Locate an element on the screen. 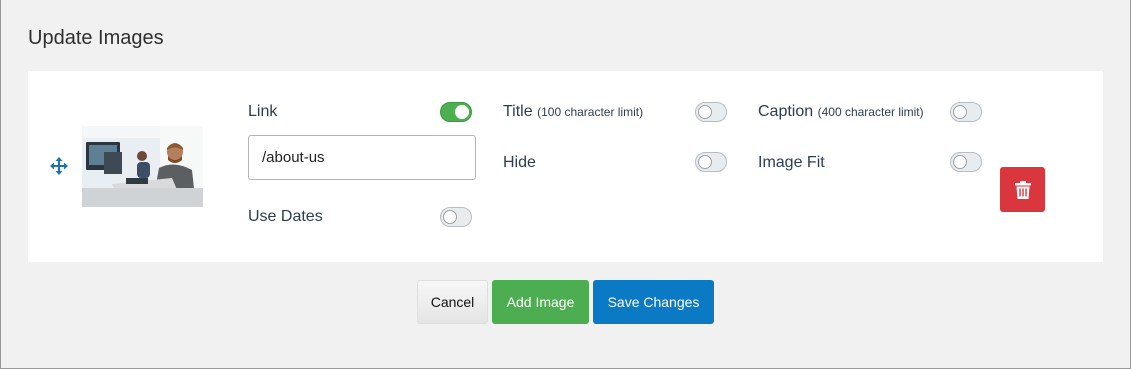 The image size is (1131, 369). caption-toggle is located at coordinates (966, 112).